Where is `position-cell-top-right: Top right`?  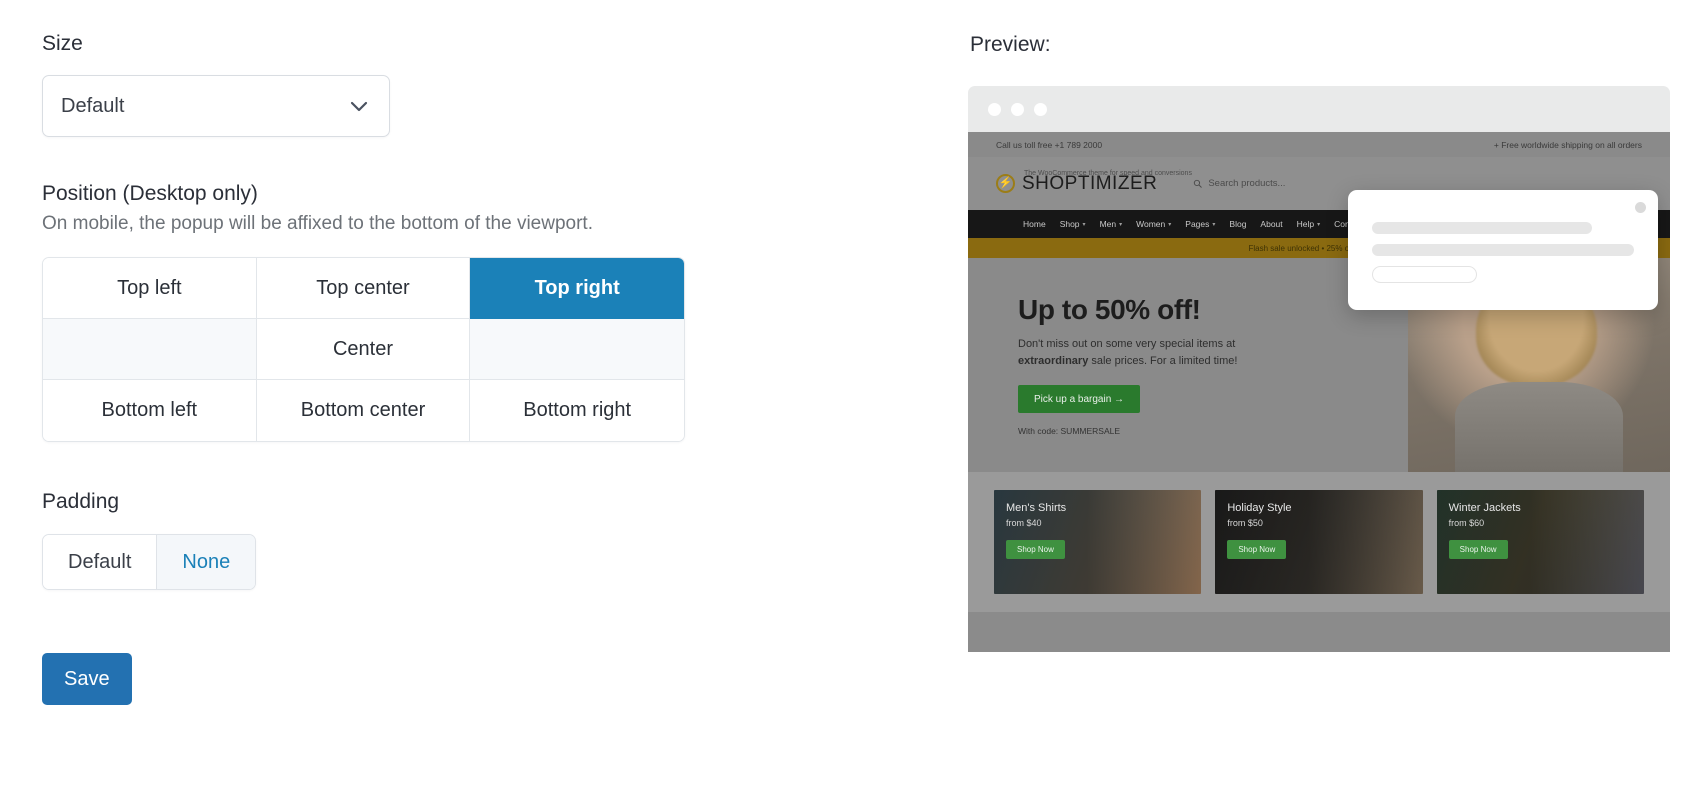 position-cell-top-right: Top right is located at coordinates (577, 288).